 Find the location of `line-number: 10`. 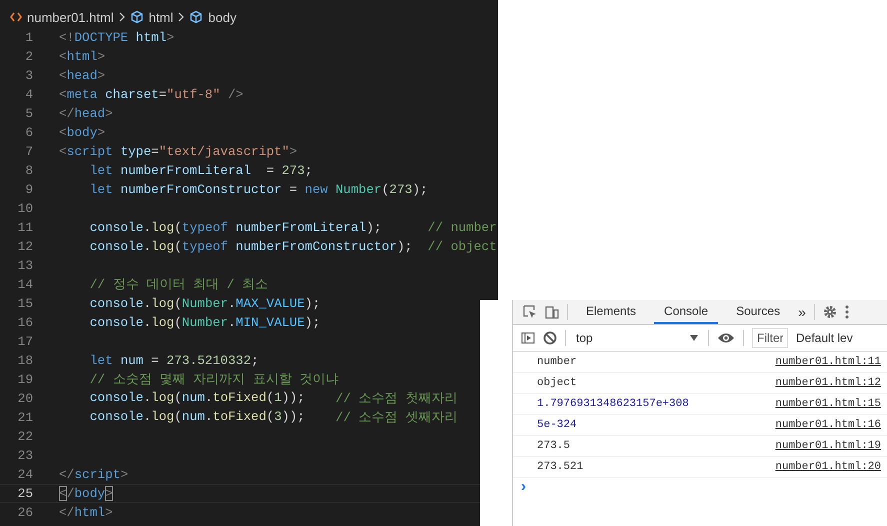

line-number: 10 is located at coordinates (24, 208).